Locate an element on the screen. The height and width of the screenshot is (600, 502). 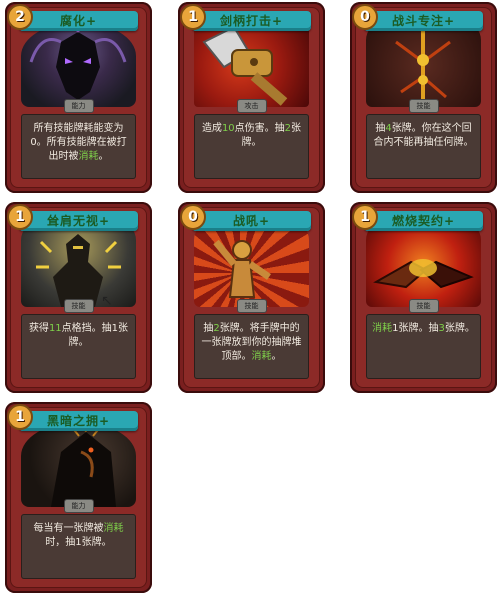
card-title: 黑暗之拥+ is located at coordinates (78, 421).